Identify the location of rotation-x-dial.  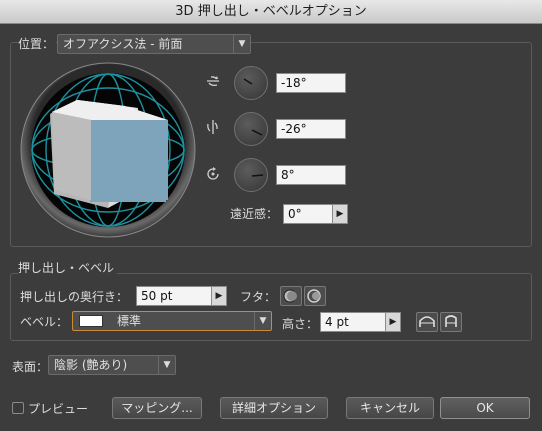
(251, 83).